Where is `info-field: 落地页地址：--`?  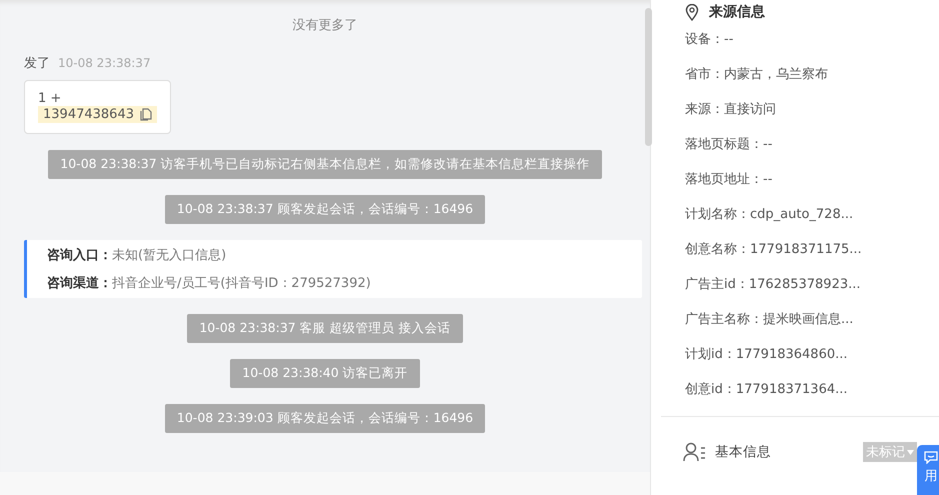 info-field: 落地页地址：-- is located at coordinates (812, 179).